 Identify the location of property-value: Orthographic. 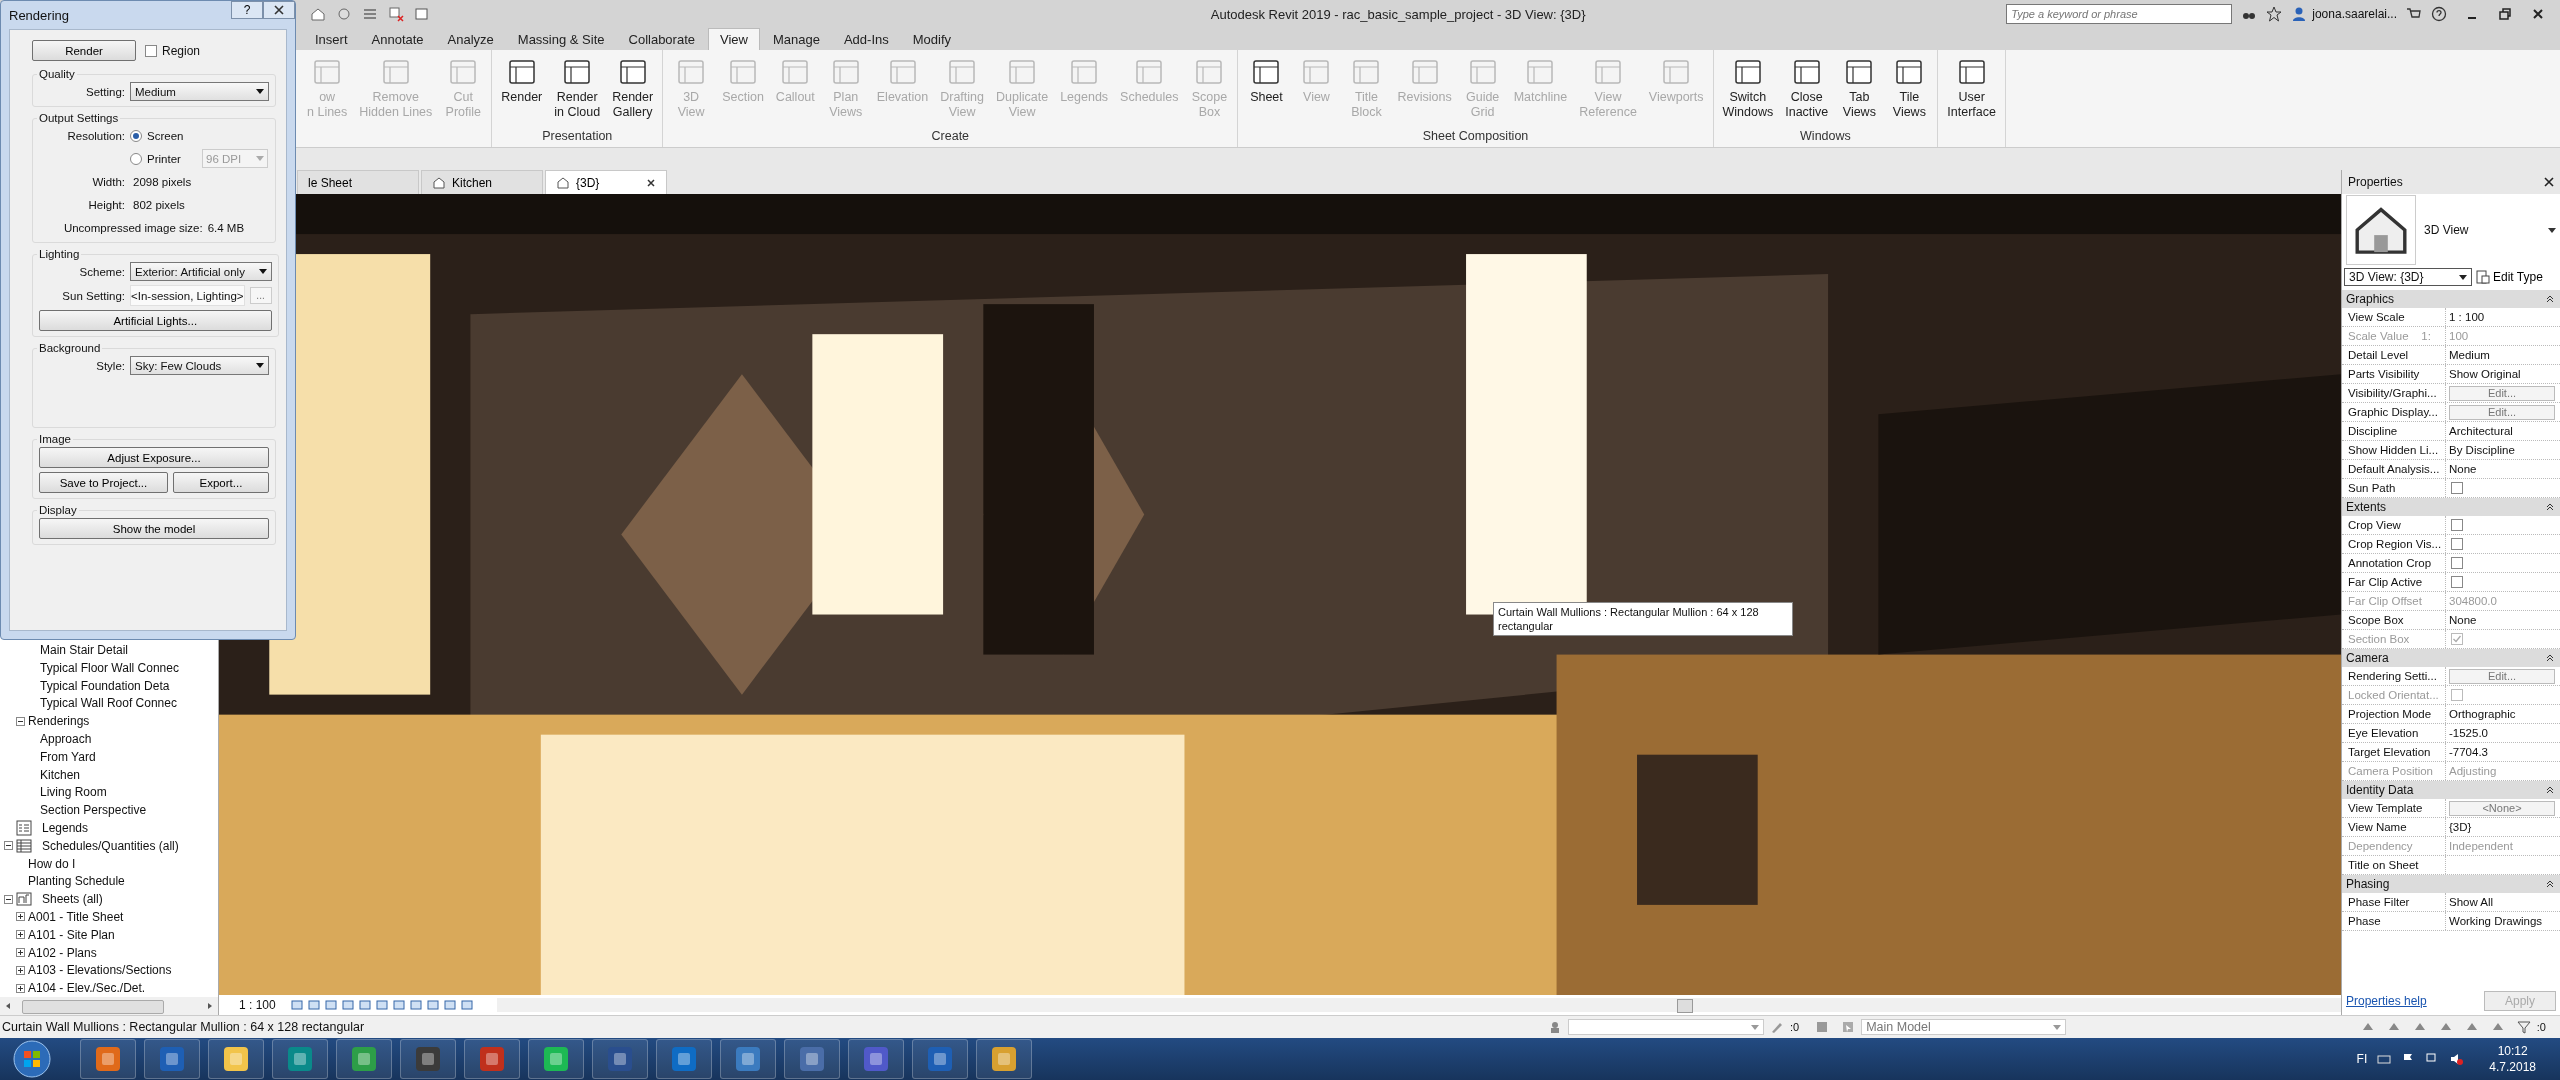
(2482, 714).